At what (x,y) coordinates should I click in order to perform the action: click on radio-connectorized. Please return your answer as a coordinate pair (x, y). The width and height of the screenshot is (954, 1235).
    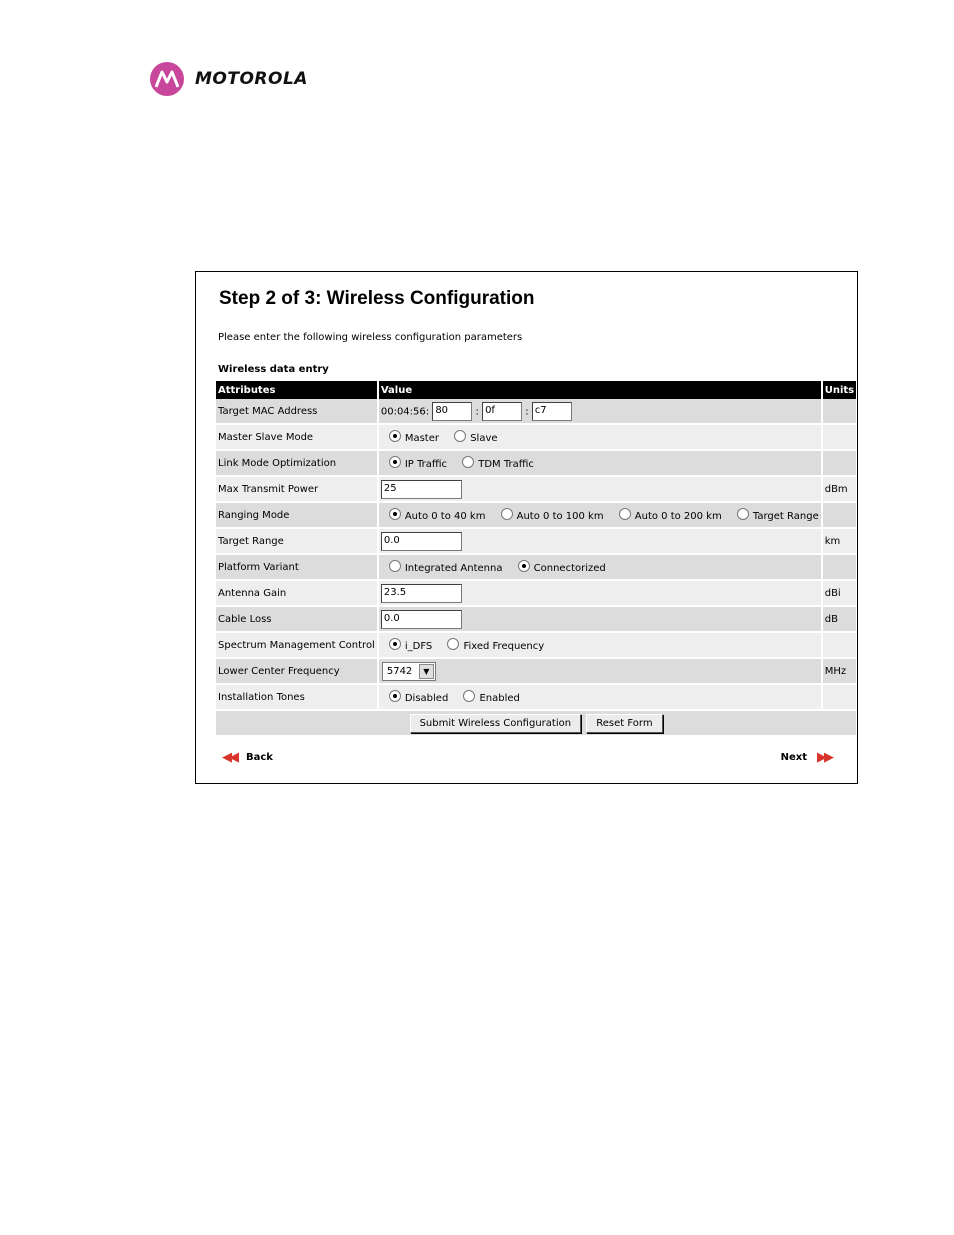
    Looking at the image, I should click on (523, 566).